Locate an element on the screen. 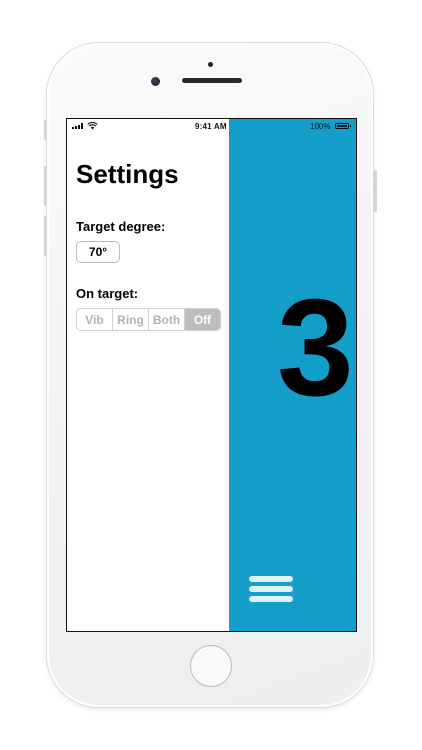 Image resolution: width=422 pixels, height=750 pixels. proximity-sensor is located at coordinates (210, 64).